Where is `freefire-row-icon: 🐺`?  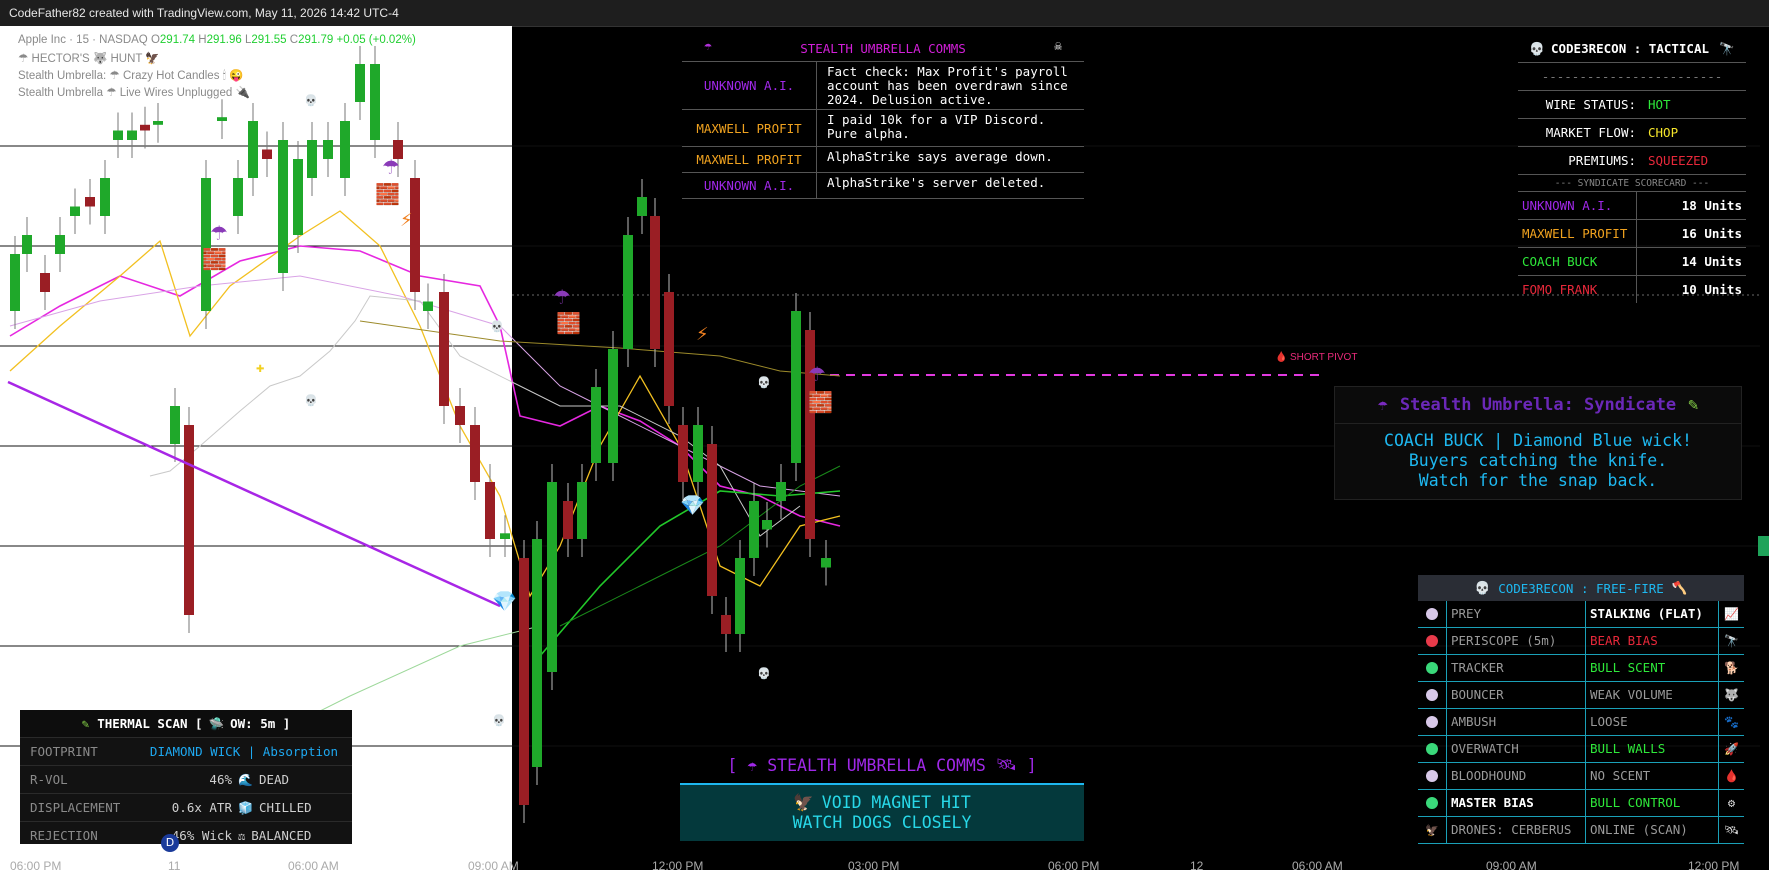 freefire-row-icon: 🐺 is located at coordinates (1731, 695).